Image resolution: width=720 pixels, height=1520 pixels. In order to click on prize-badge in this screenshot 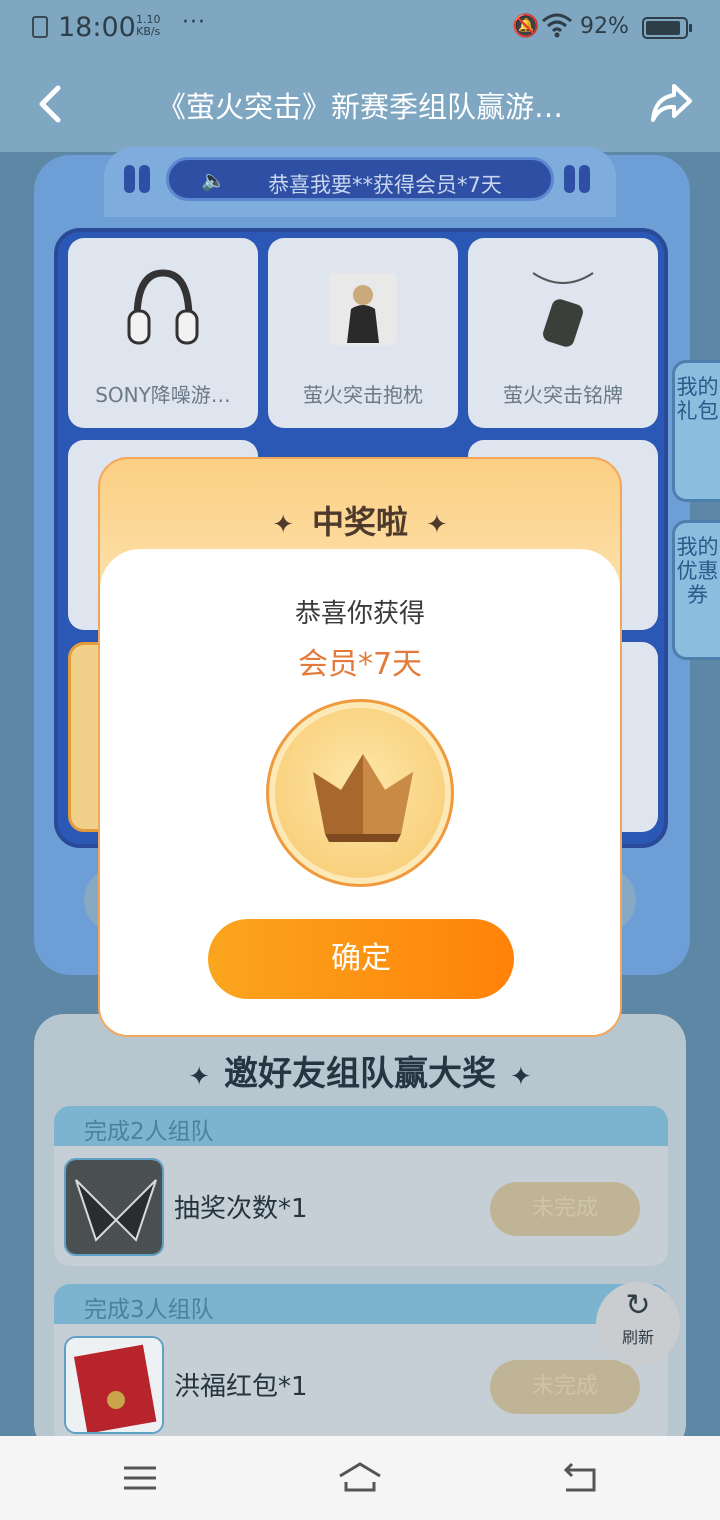, I will do `click(360, 793)`.